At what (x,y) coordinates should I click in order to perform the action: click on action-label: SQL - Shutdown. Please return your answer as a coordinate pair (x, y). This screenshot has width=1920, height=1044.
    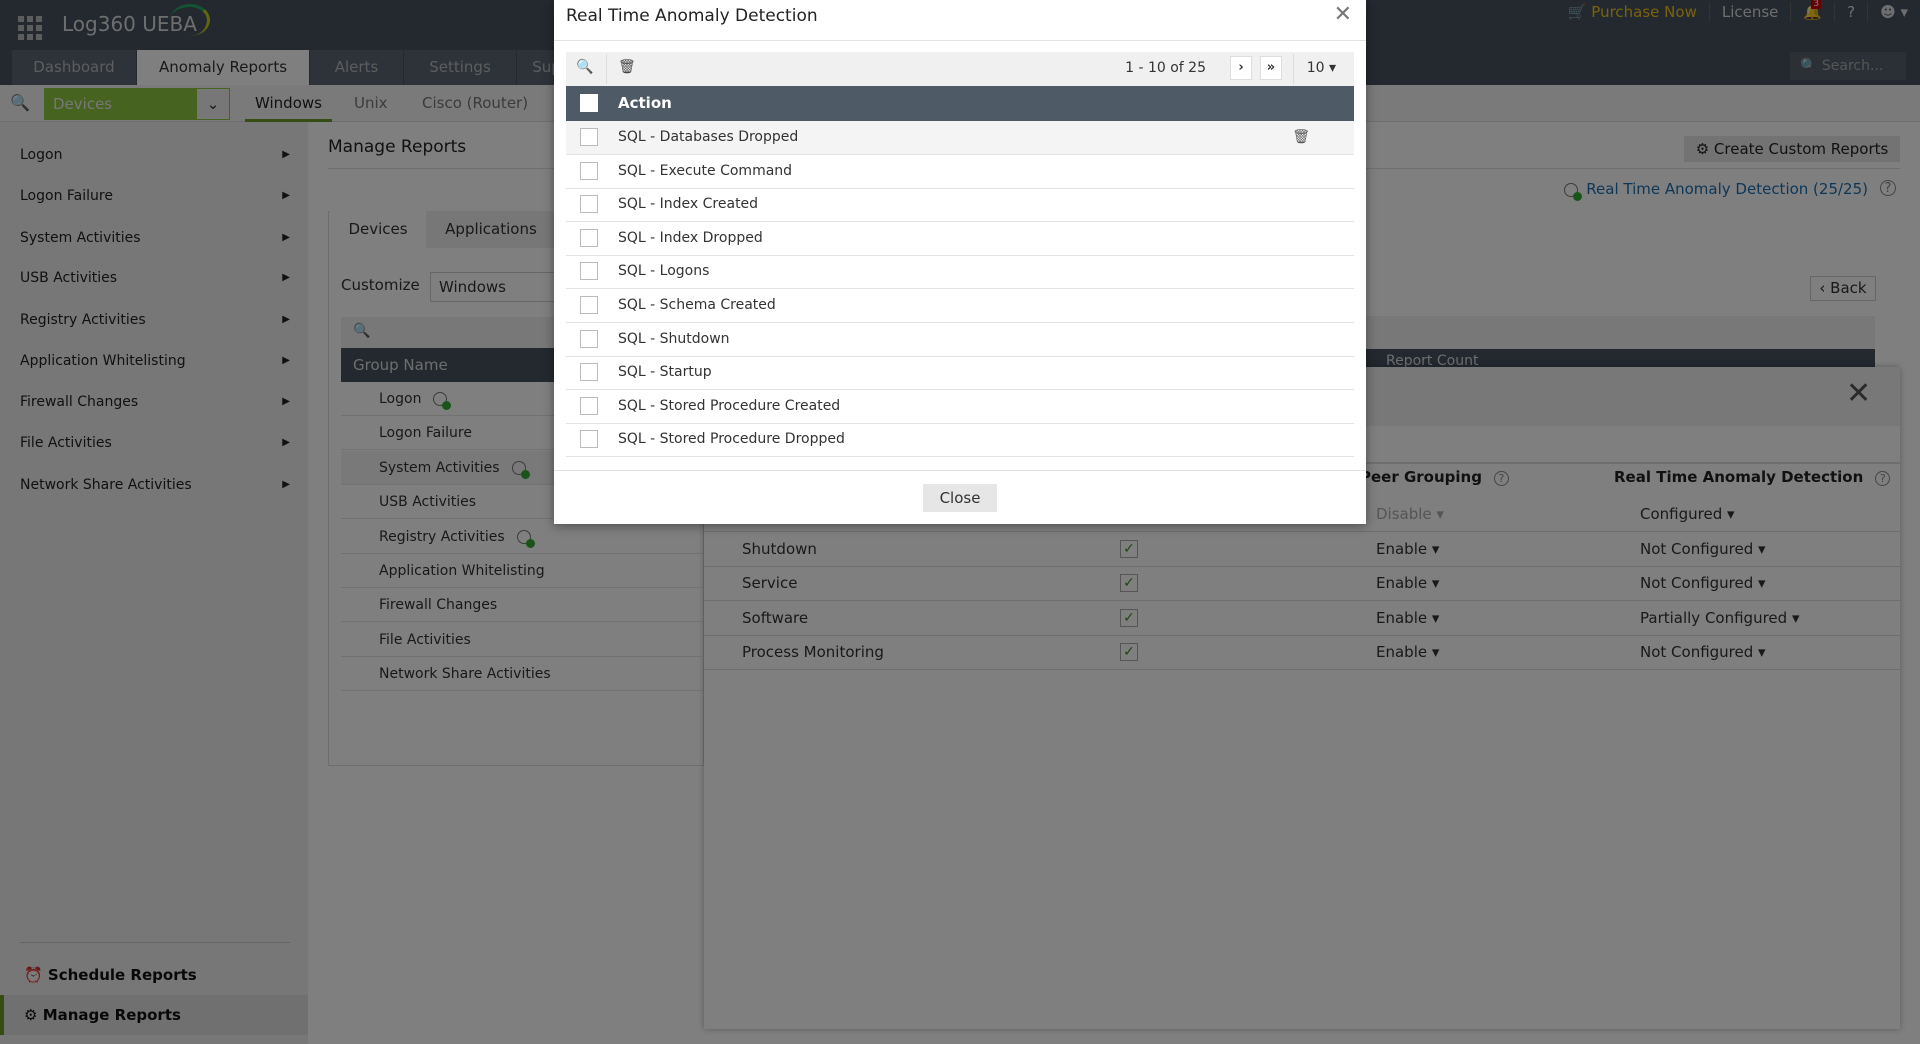
    Looking at the image, I should click on (674, 339).